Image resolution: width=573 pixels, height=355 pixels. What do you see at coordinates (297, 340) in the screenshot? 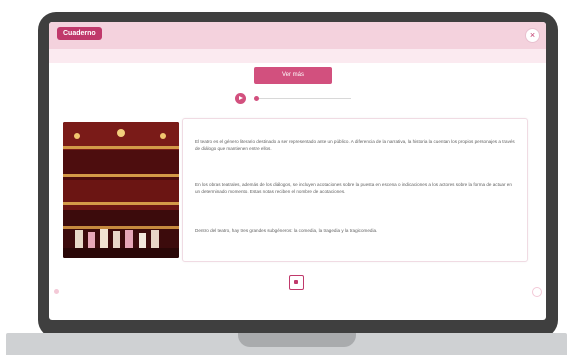
I see `laptop-notch` at bounding box center [297, 340].